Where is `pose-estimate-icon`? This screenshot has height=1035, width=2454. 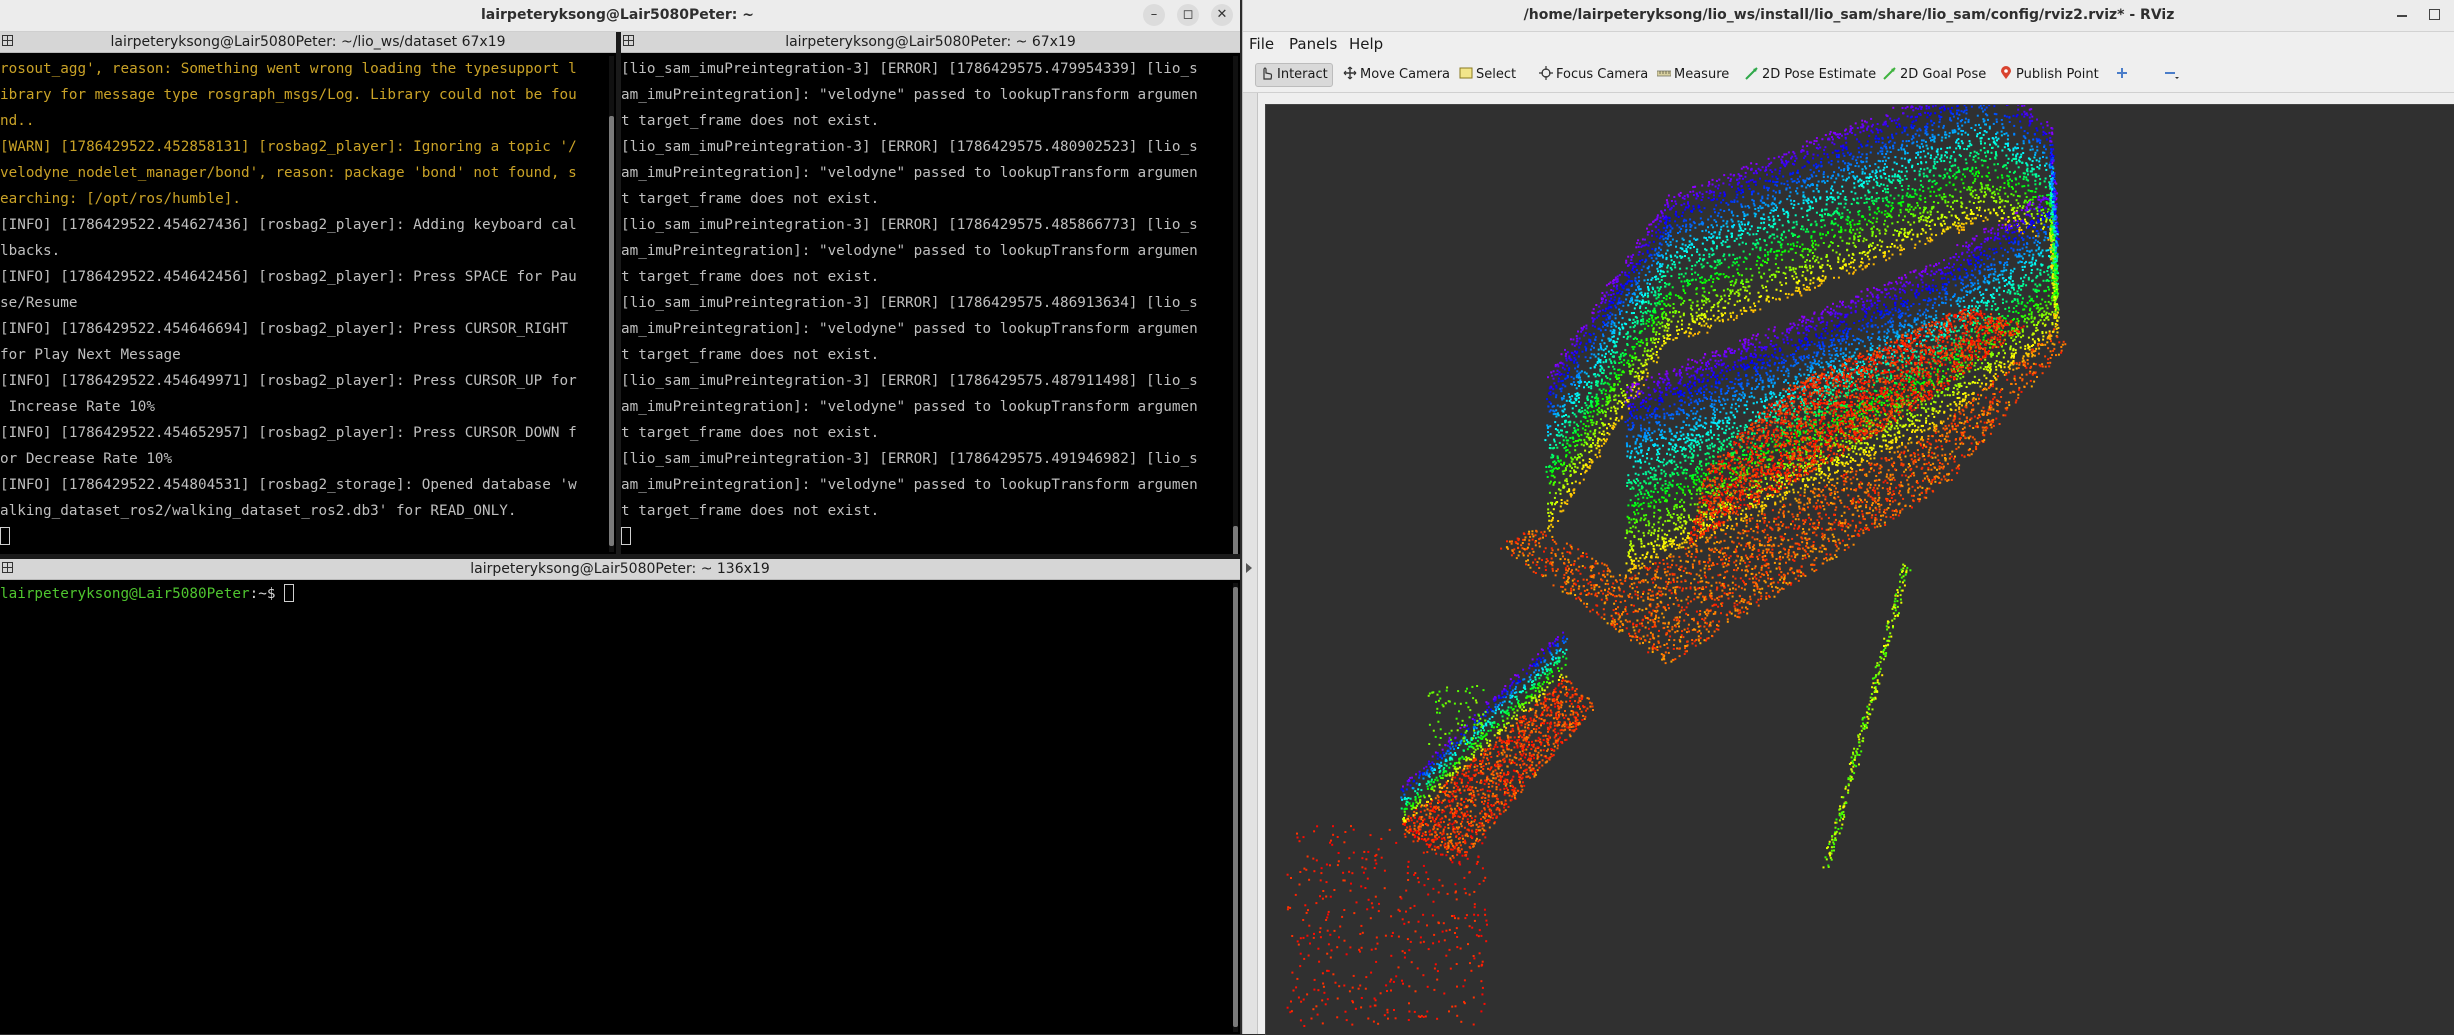
pose-estimate-icon is located at coordinates (1752, 73).